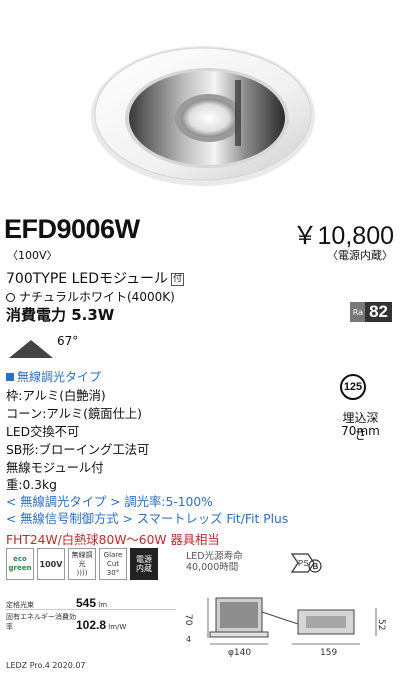  What do you see at coordinates (381, 624) in the screenshot?
I see `dim-depth: 52` at bounding box center [381, 624].